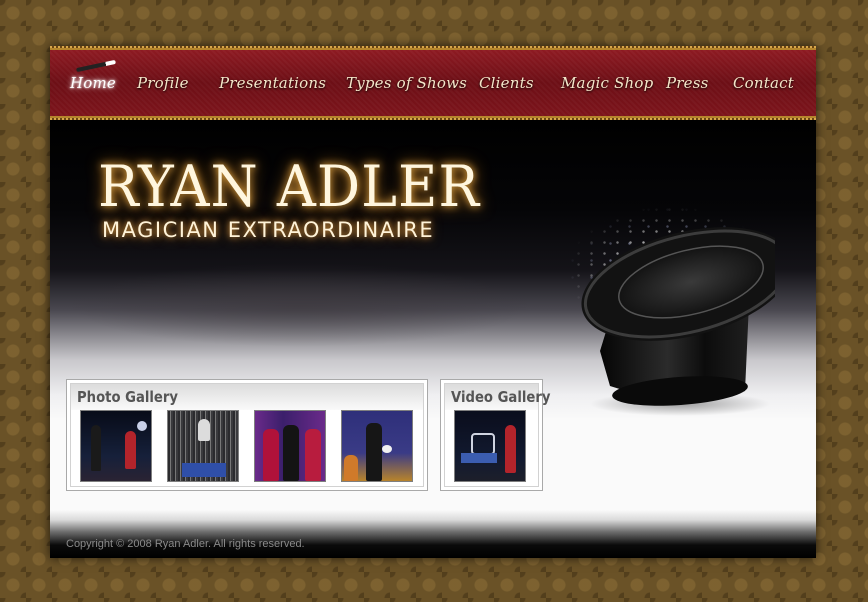 The height and width of the screenshot is (602, 868). I want to click on video-gallery-header: Video Gallery, so click(497, 397).